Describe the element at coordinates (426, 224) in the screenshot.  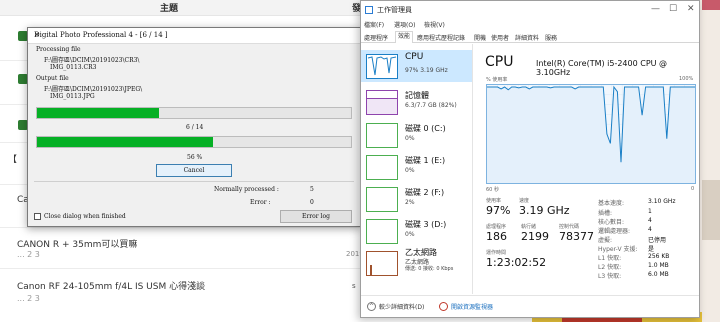
I see `sidebar-label: 磁碟 3 (D:)` at that location.